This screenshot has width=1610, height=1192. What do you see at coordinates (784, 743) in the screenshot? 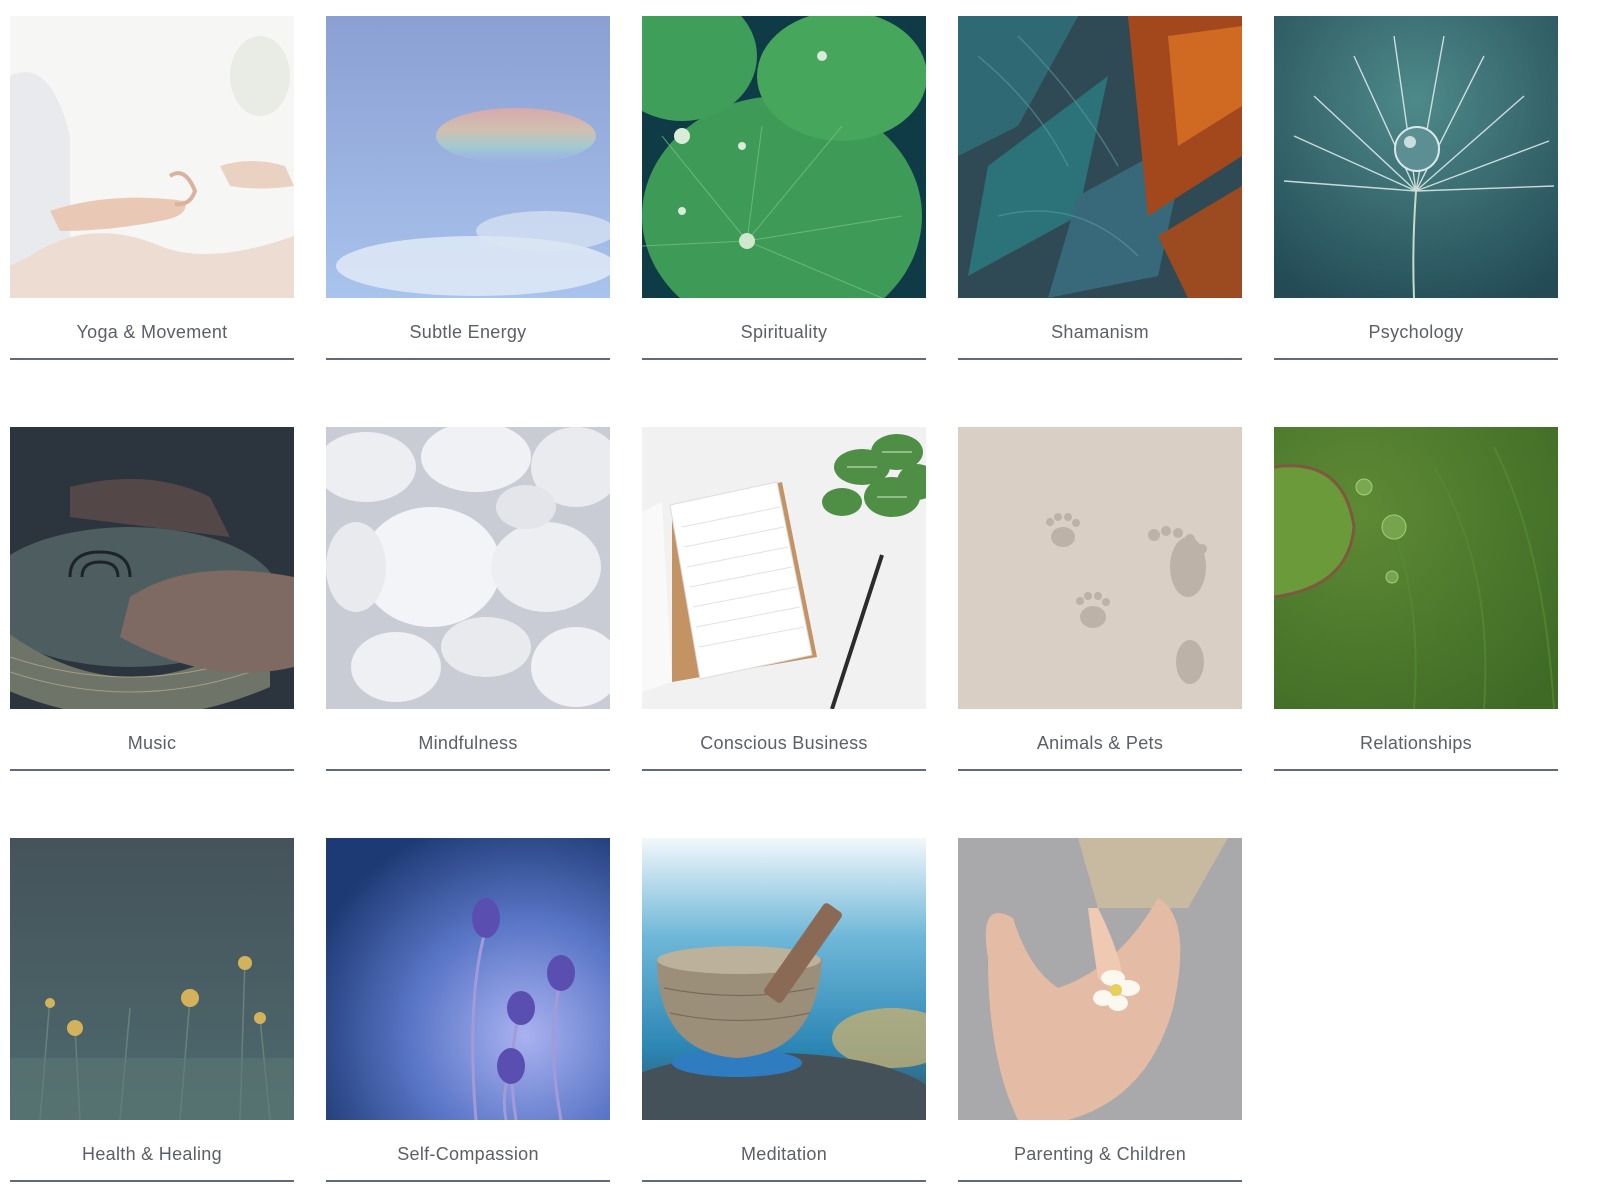
I see `category-label: Conscious Business` at bounding box center [784, 743].